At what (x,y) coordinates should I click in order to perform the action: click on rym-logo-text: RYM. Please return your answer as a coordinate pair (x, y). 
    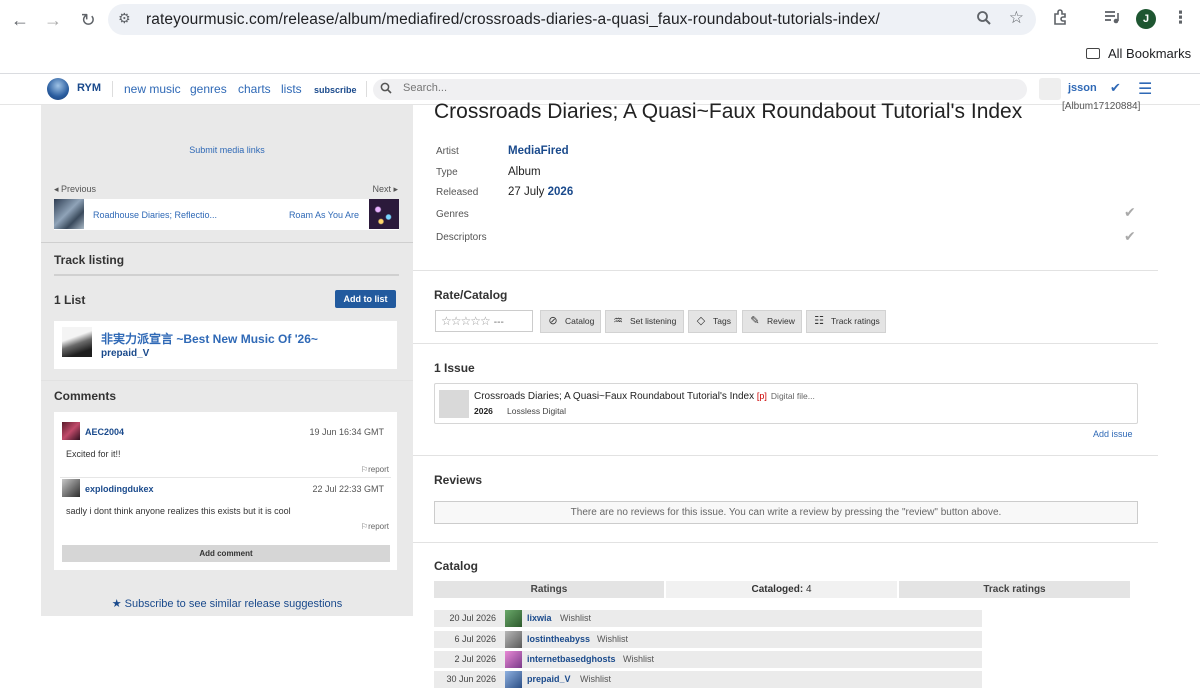
    Looking at the image, I should click on (89, 88).